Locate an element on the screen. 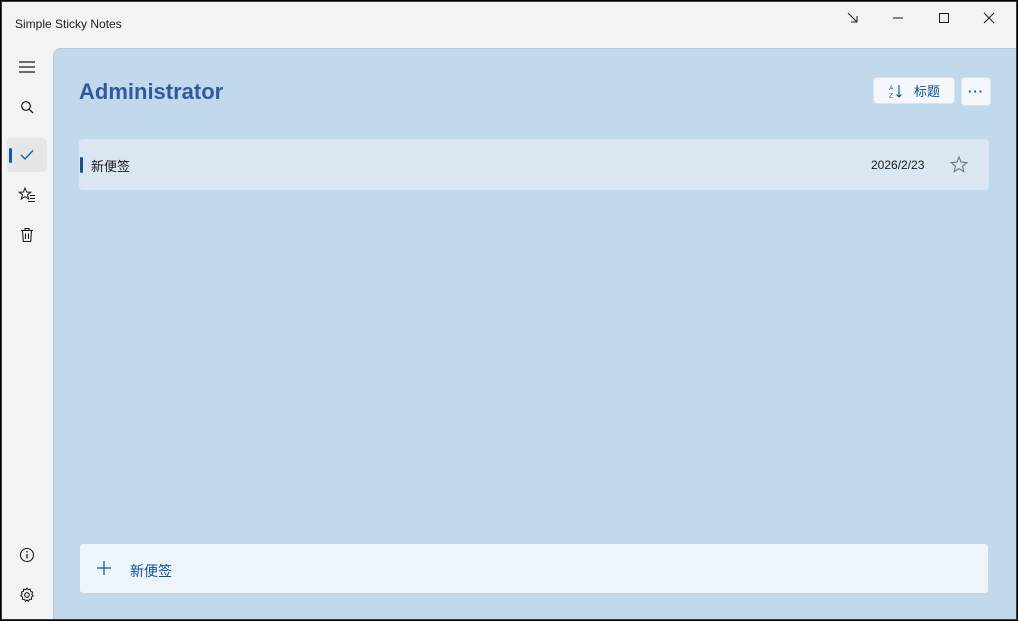 This screenshot has height=621, width=1018. sidebar-item-trash is located at coordinates (27, 235).